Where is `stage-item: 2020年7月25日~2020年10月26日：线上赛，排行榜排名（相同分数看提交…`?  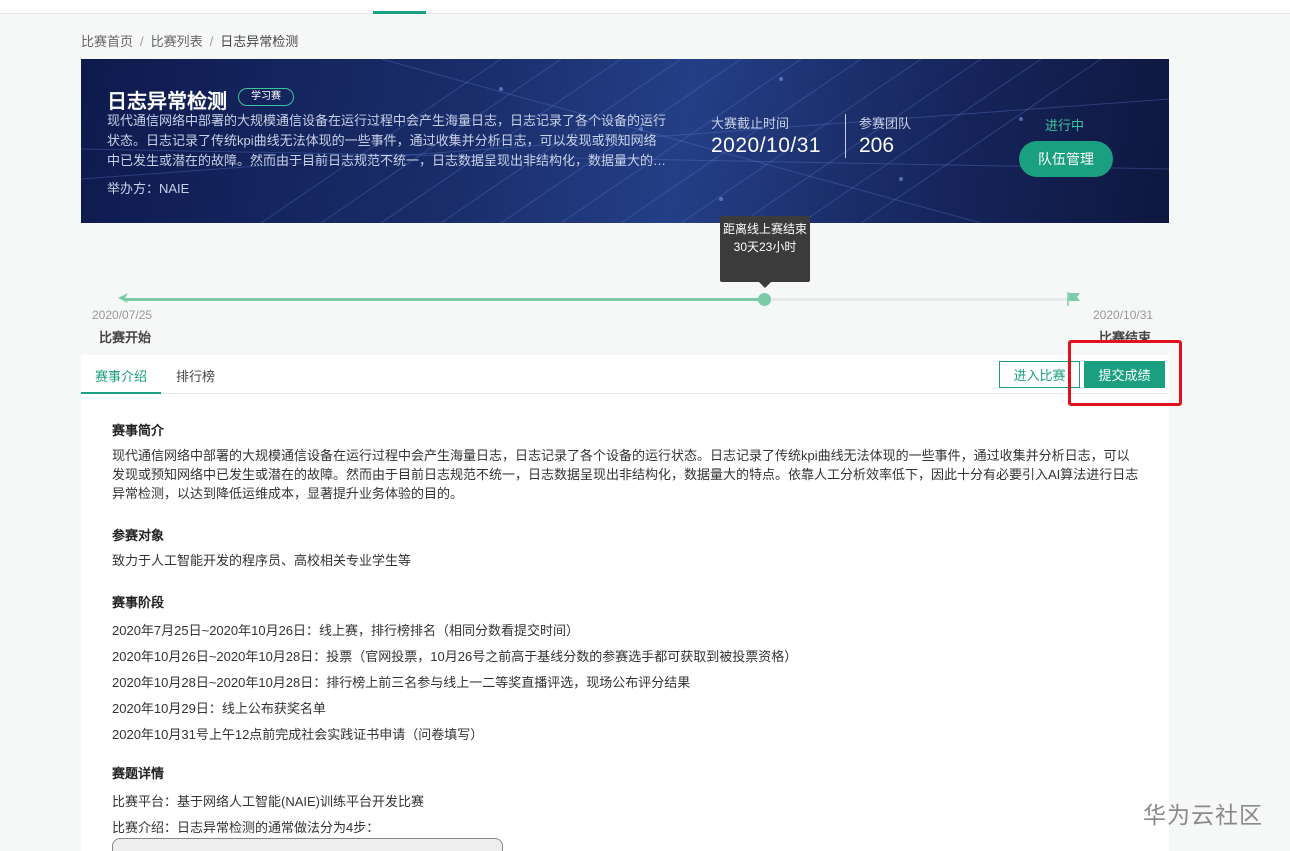
stage-item: 2020年7月25日~2020年10月26日：线上赛，排行榜排名（相同分数看提交… is located at coordinates (346, 630).